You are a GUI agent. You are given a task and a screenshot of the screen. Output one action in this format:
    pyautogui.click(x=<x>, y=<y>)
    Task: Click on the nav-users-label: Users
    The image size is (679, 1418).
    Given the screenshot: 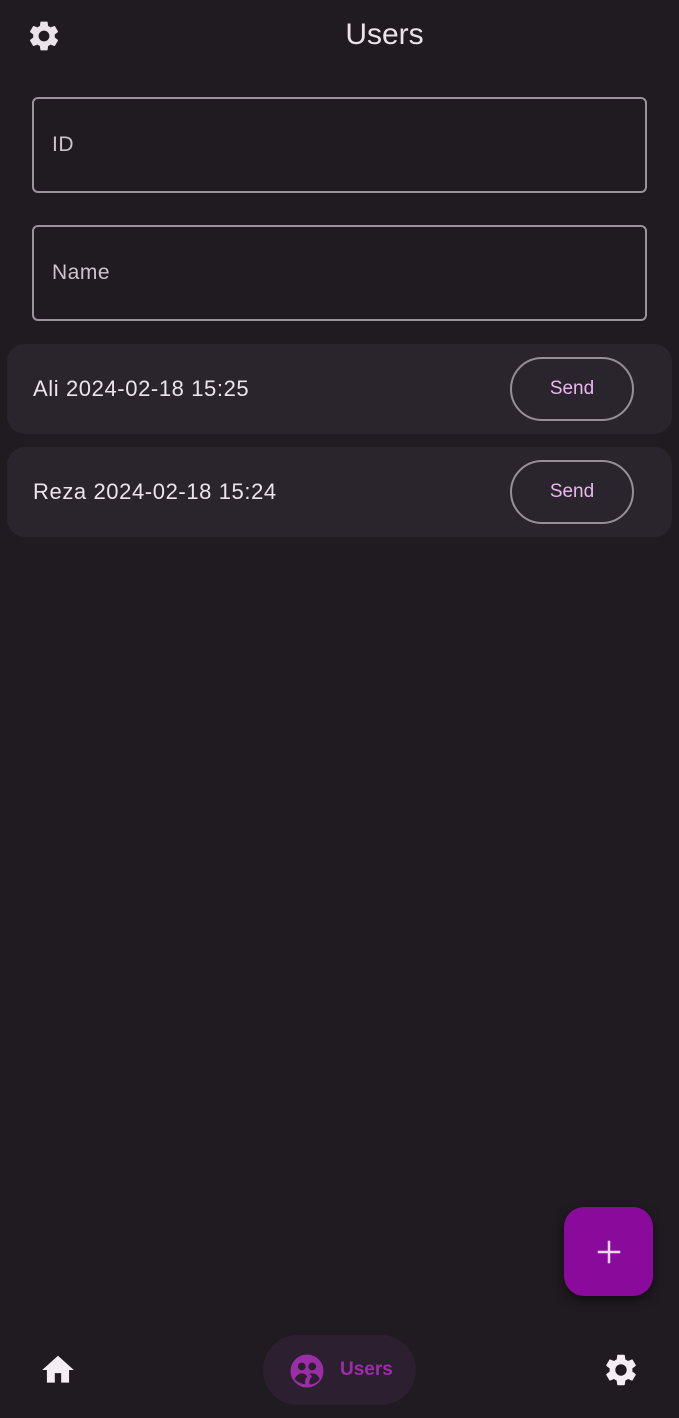 What is the action you would take?
    pyautogui.click(x=366, y=1369)
    